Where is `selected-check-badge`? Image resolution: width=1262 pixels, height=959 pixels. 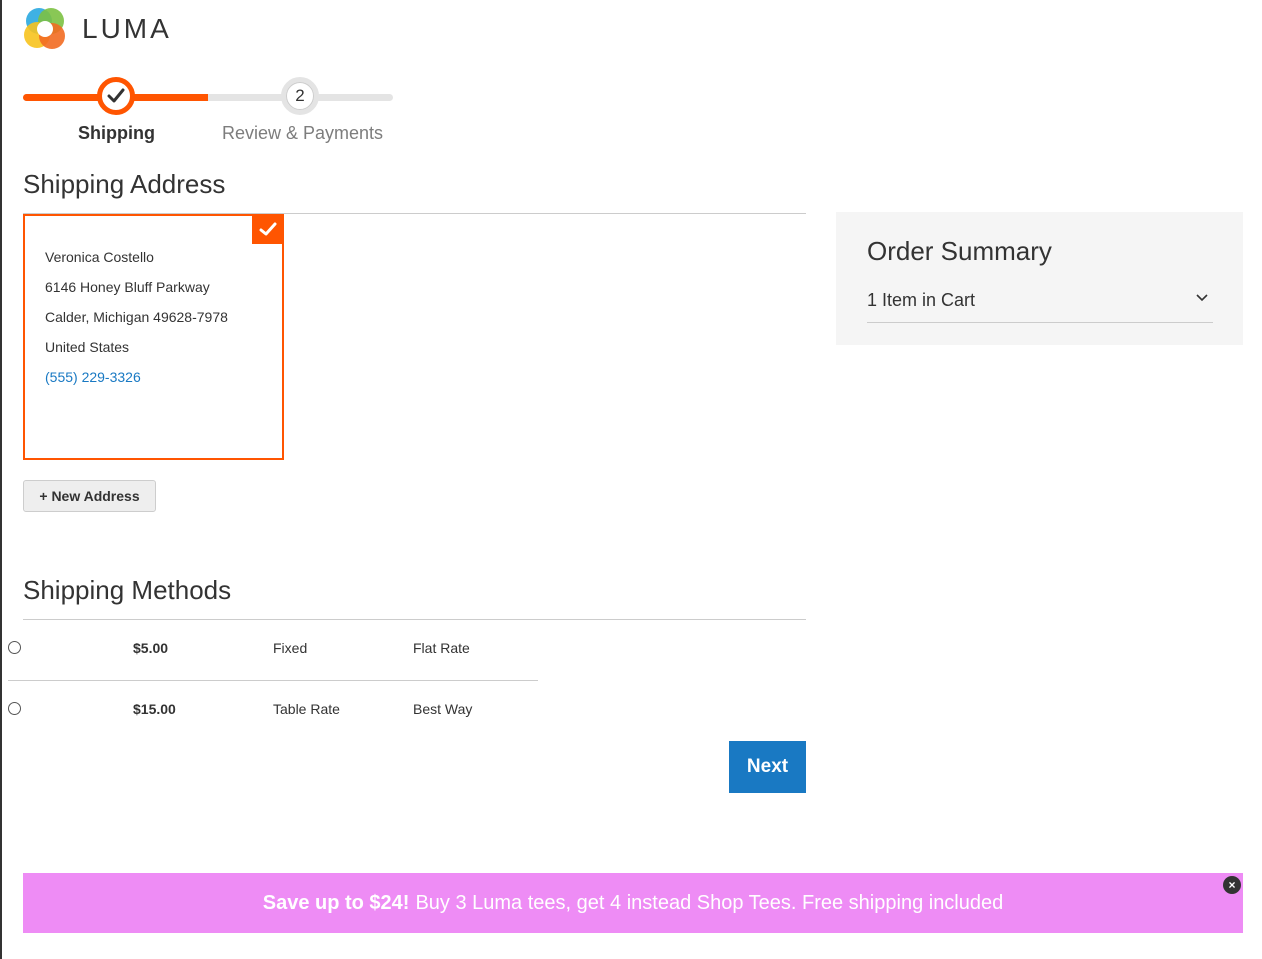
selected-check-badge is located at coordinates (268, 229).